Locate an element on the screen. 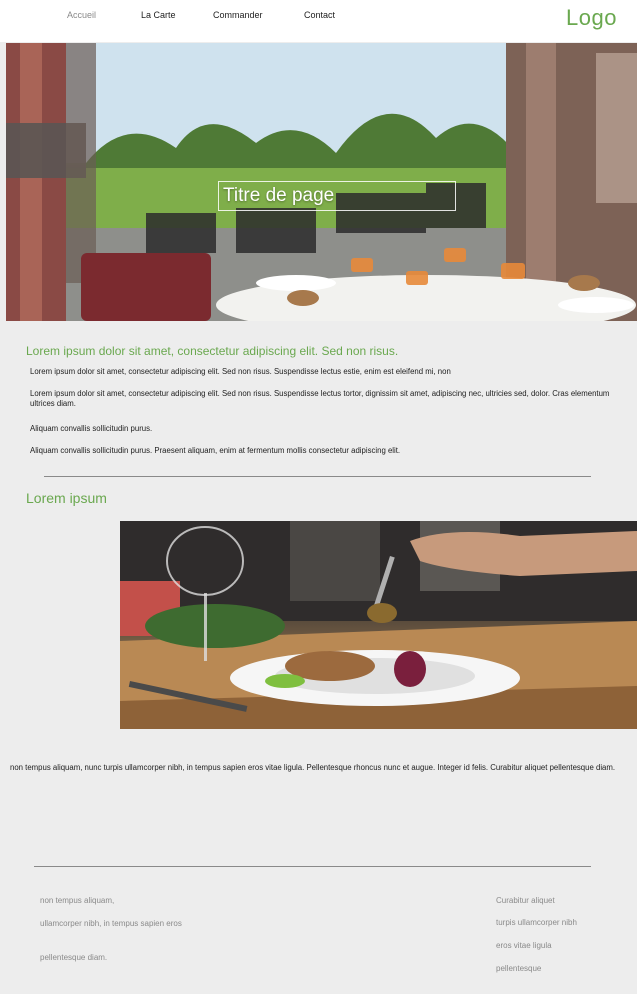 This screenshot has width=637, height=994. footer-left-line-1: non tempus aliquam, is located at coordinates (77, 900).